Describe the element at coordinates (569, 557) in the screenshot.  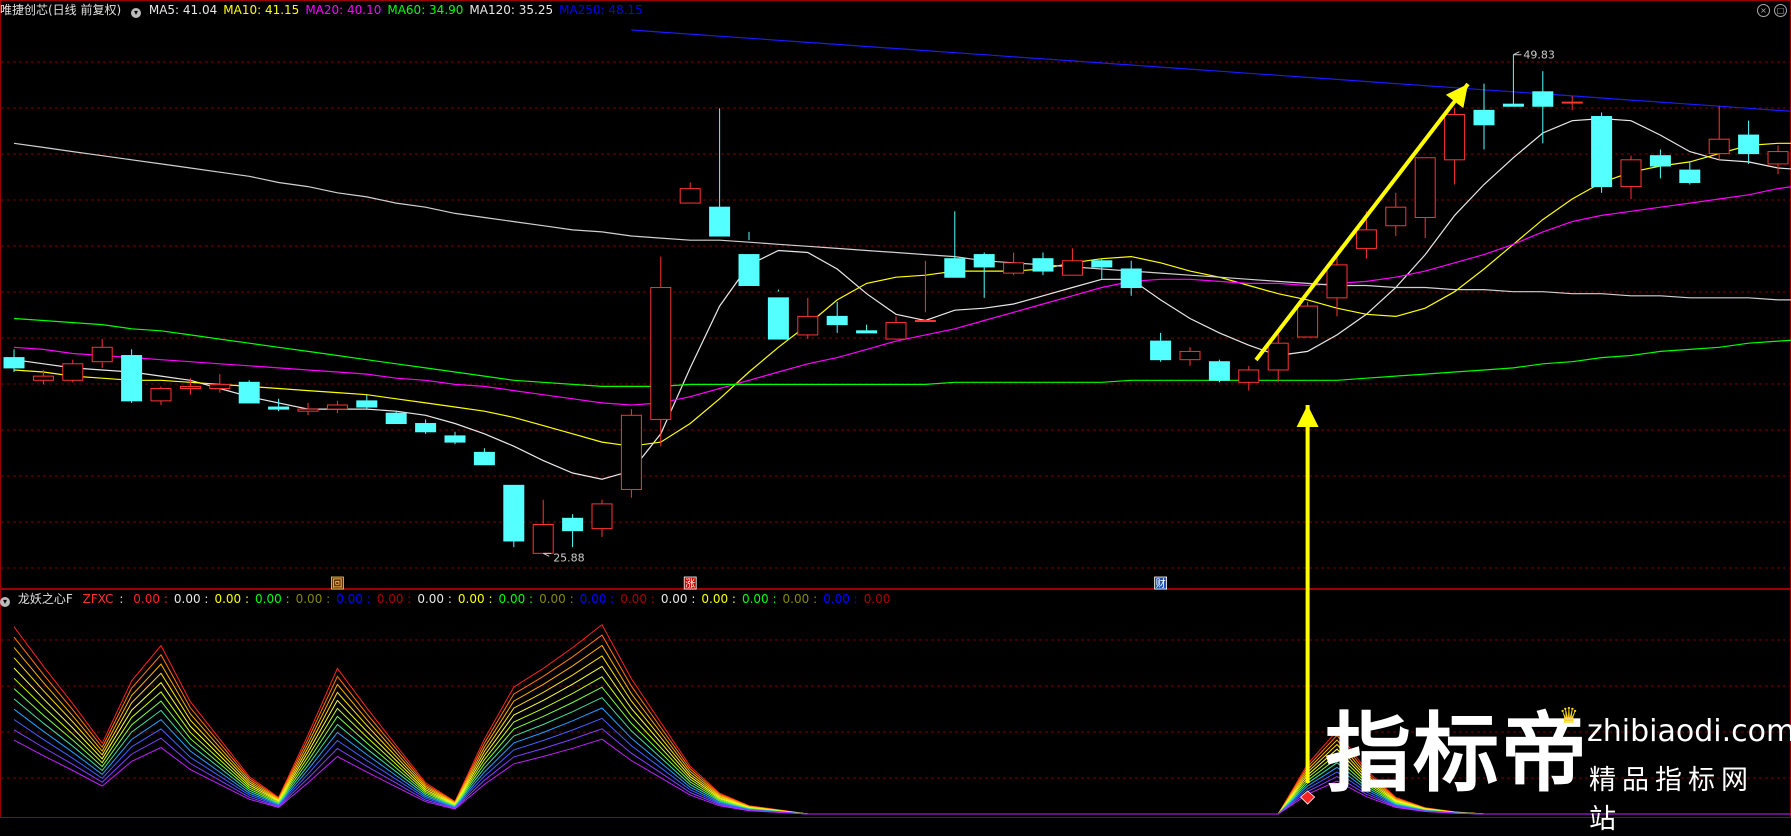
I see `low-price-label: 25.88` at that location.